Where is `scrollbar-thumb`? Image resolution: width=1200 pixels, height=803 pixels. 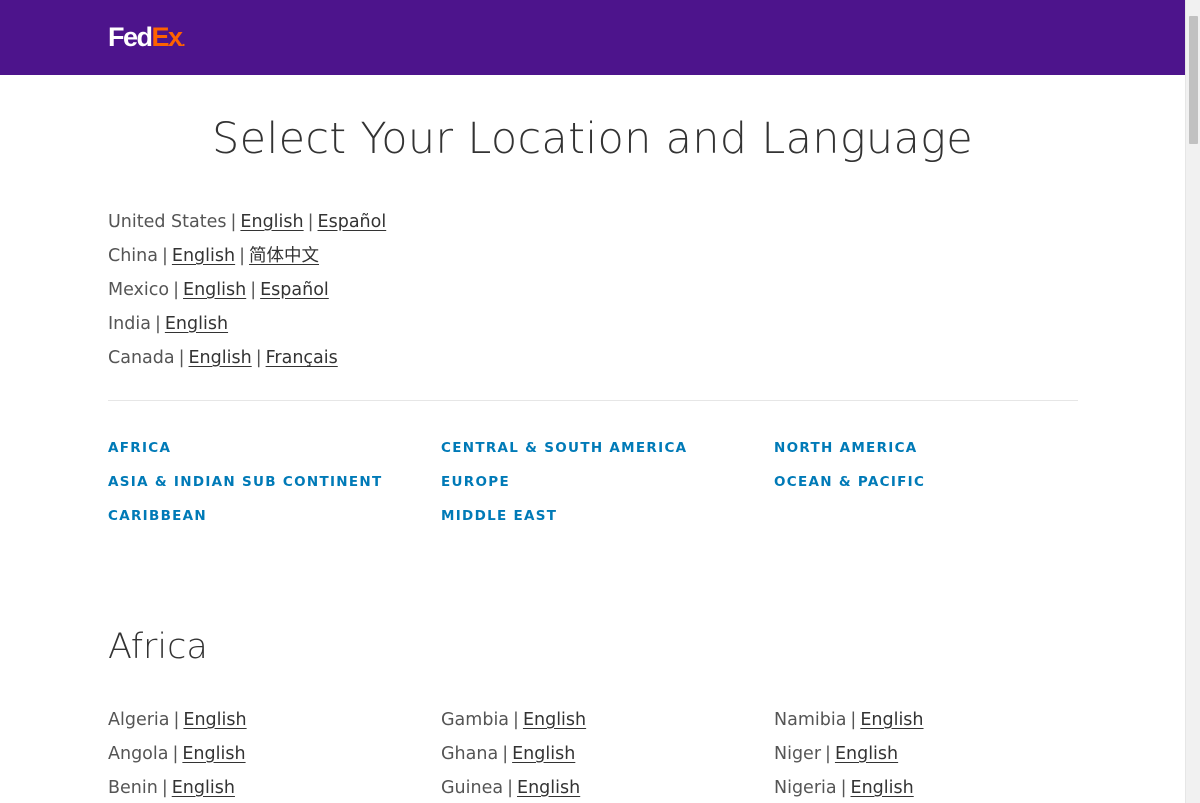
scrollbar-thumb is located at coordinates (1193, 80).